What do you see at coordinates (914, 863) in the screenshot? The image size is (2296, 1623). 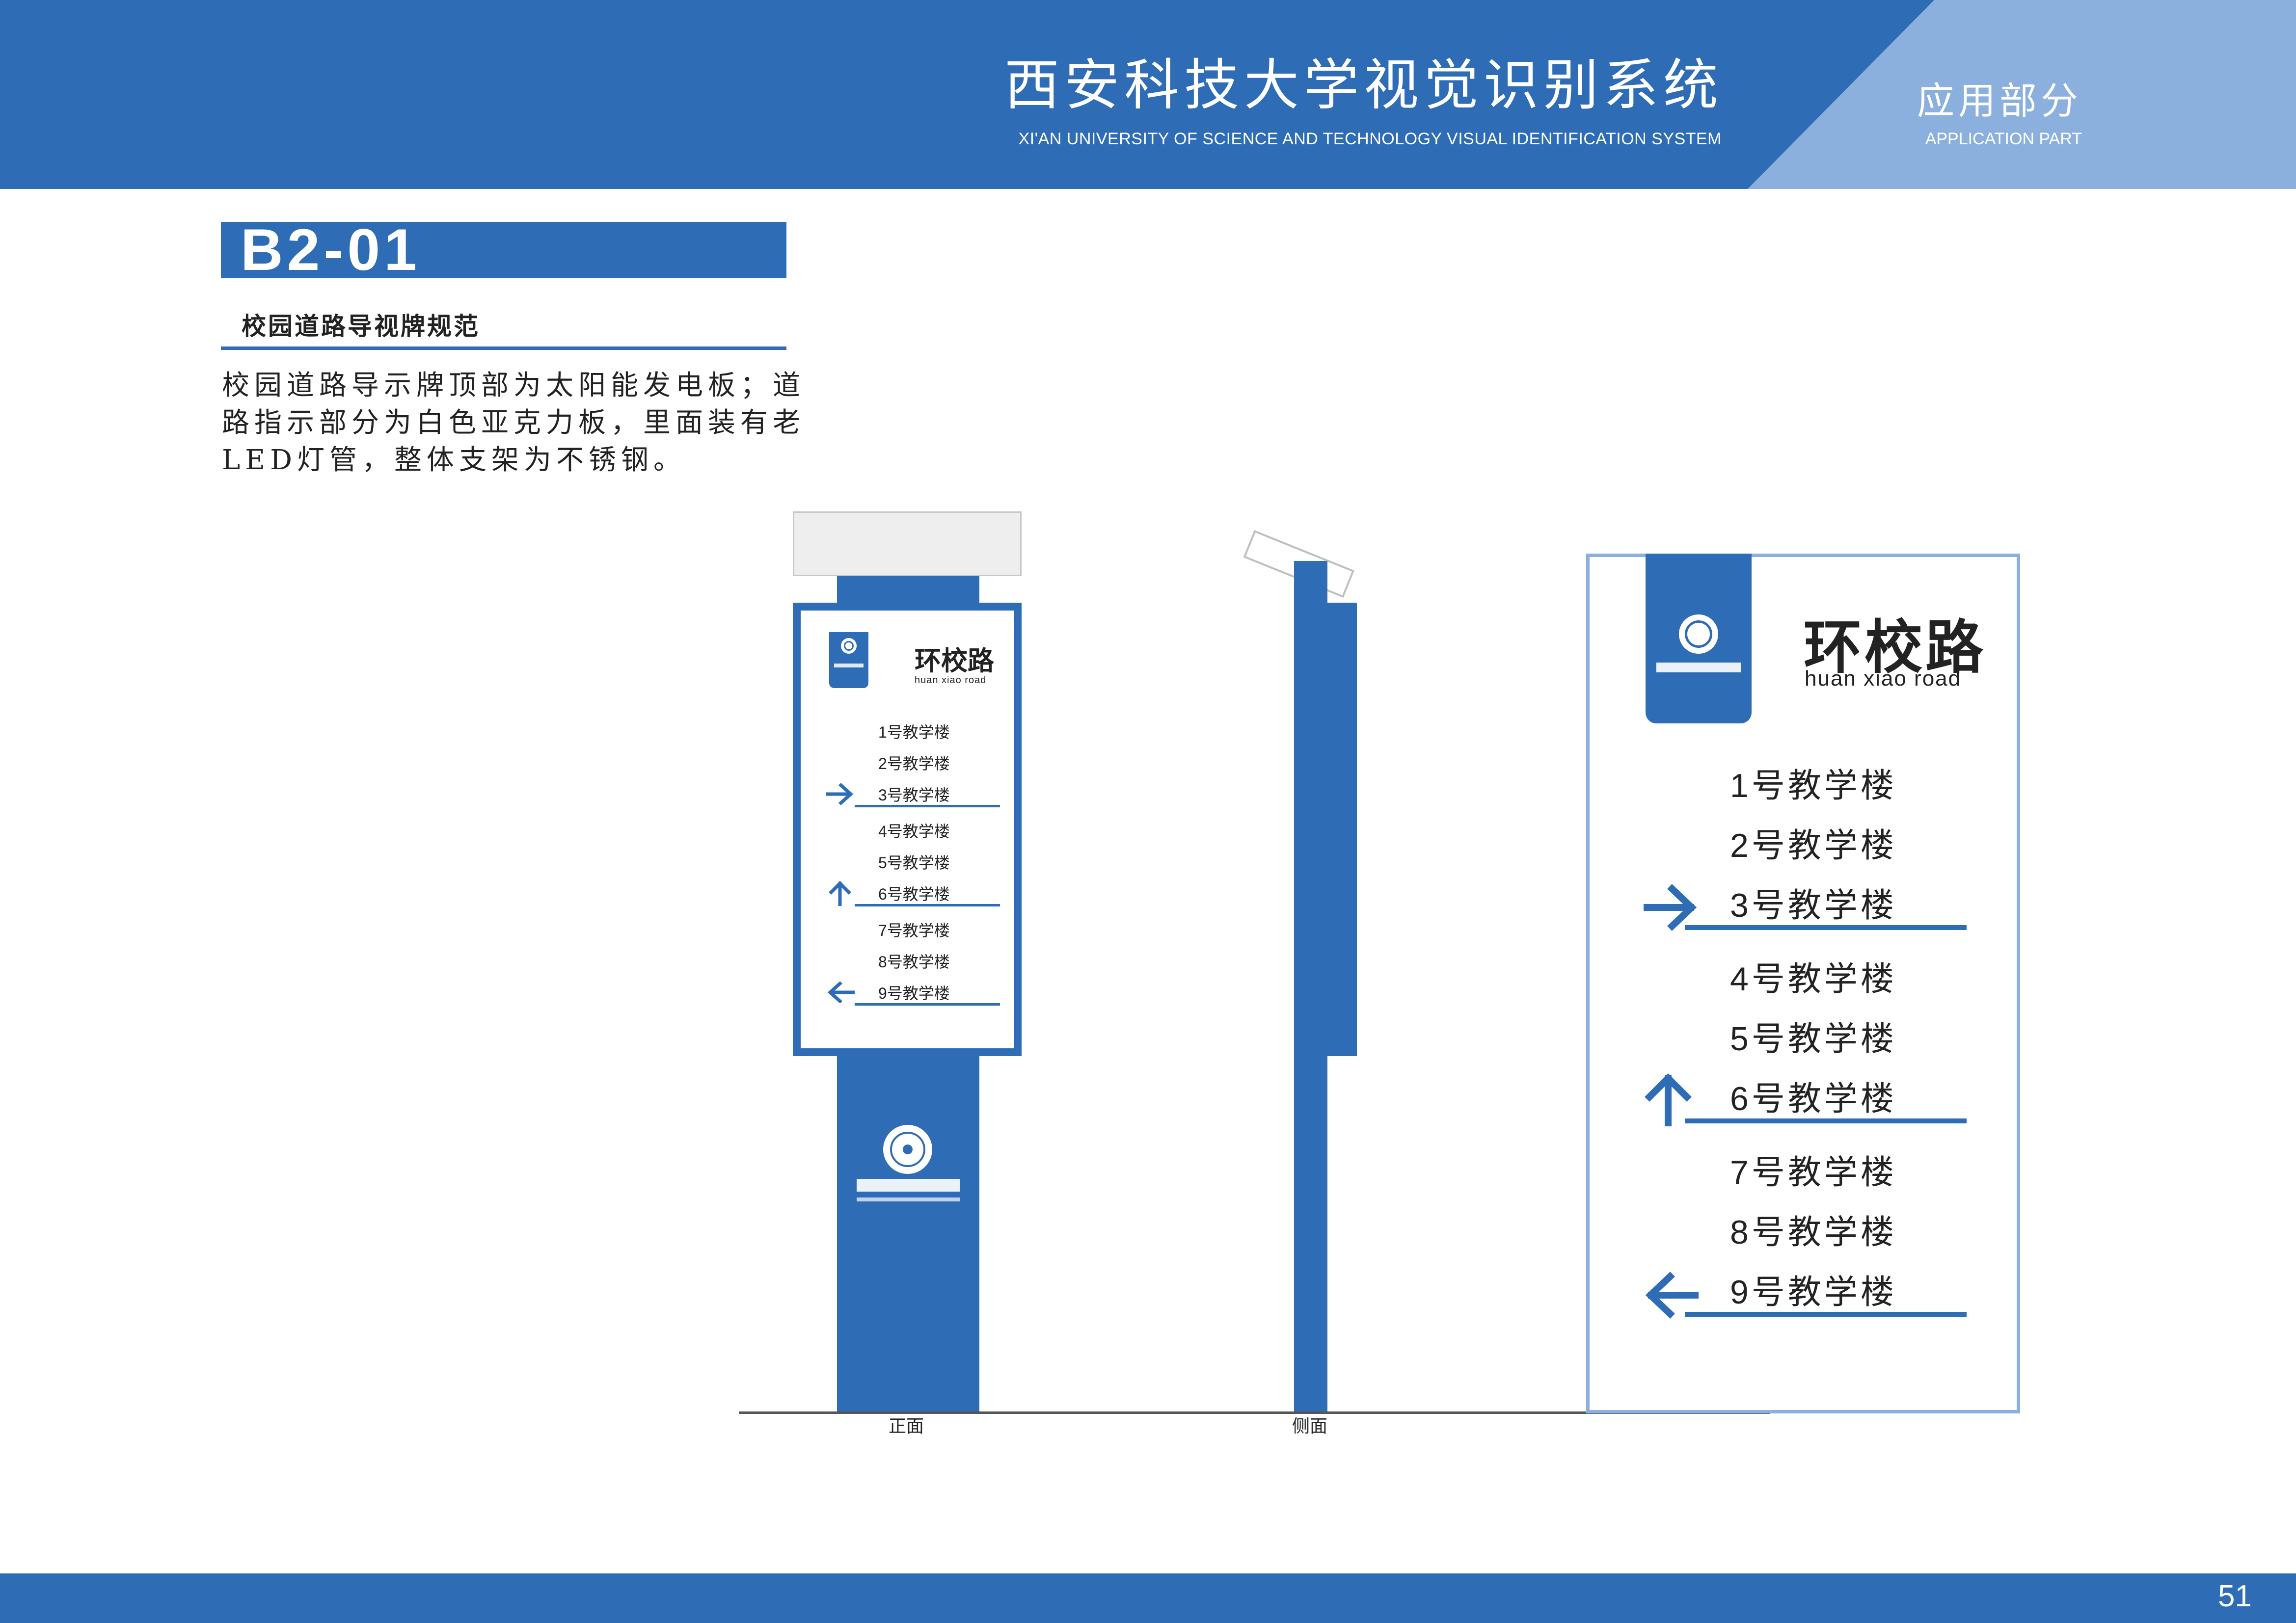 I see `front-destination: 5号教学楼` at bounding box center [914, 863].